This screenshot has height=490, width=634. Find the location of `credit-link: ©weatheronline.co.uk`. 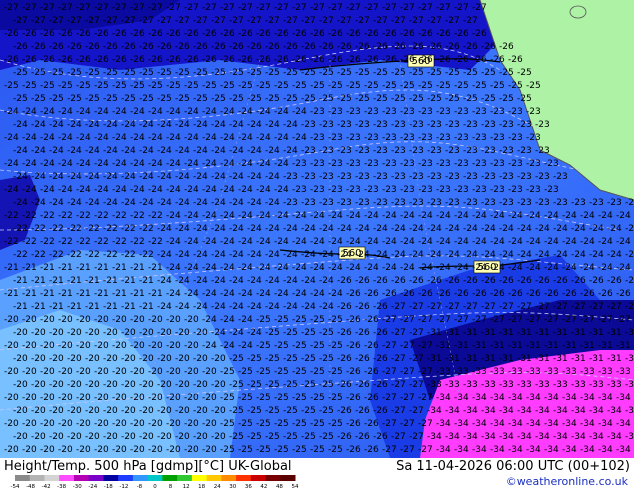

credit-link: ©weatheronline.co.uk is located at coordinates (567, 481).